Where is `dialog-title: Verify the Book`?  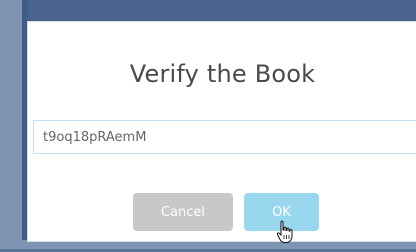 dialog-title: Verify the Book is located at coordinates (222, 74).